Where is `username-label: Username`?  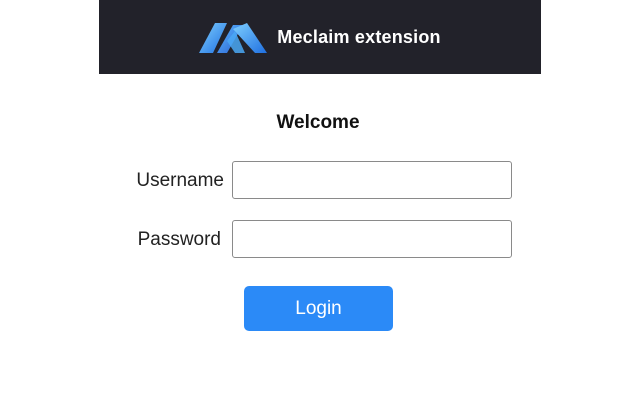
username-label: Username is located at coordinates (180, 180).